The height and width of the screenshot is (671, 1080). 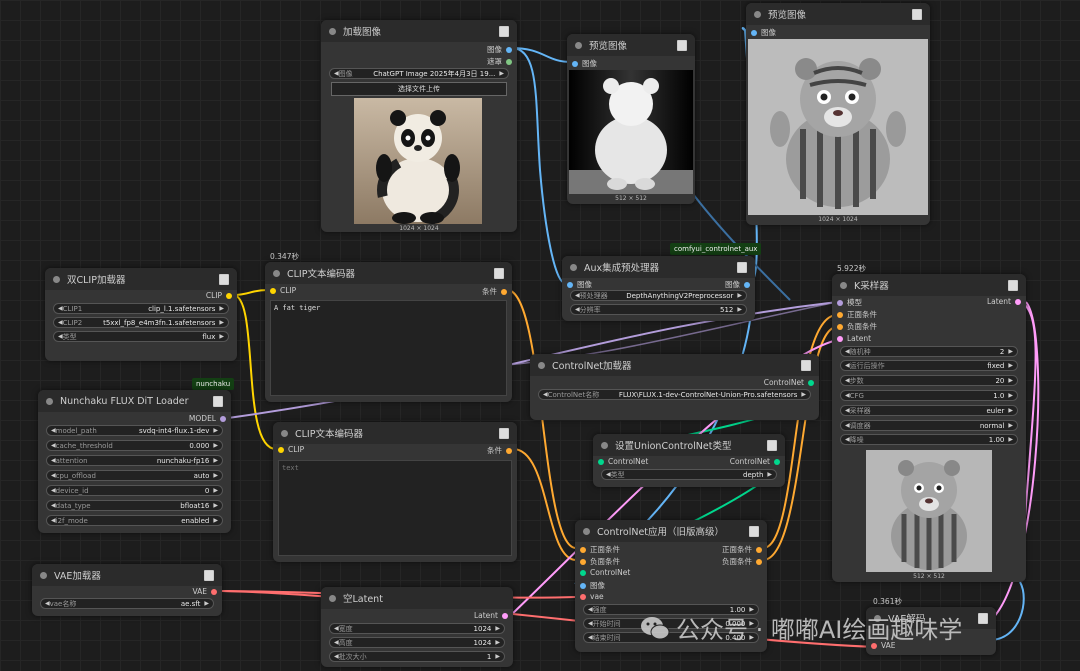 What do you see at coordinates (929, 410) in the screenshot?
I see `sampler-select: ◀ 采样器 euler ▶` at bounding box center [929, 410].